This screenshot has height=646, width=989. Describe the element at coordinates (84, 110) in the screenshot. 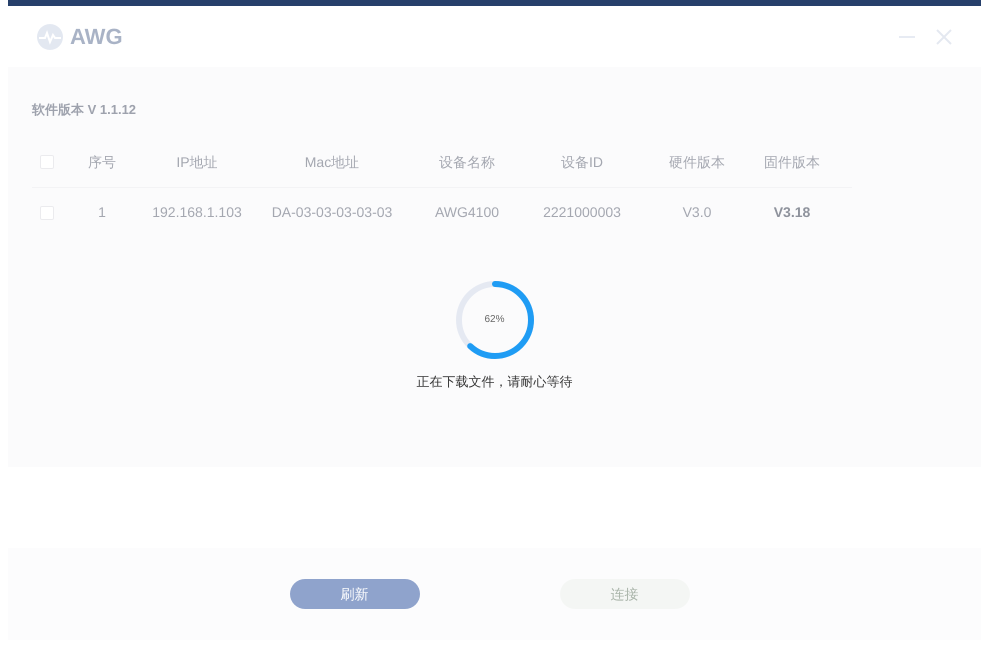

I see `software-version: 软件版本 V 1.1.12` at that location.